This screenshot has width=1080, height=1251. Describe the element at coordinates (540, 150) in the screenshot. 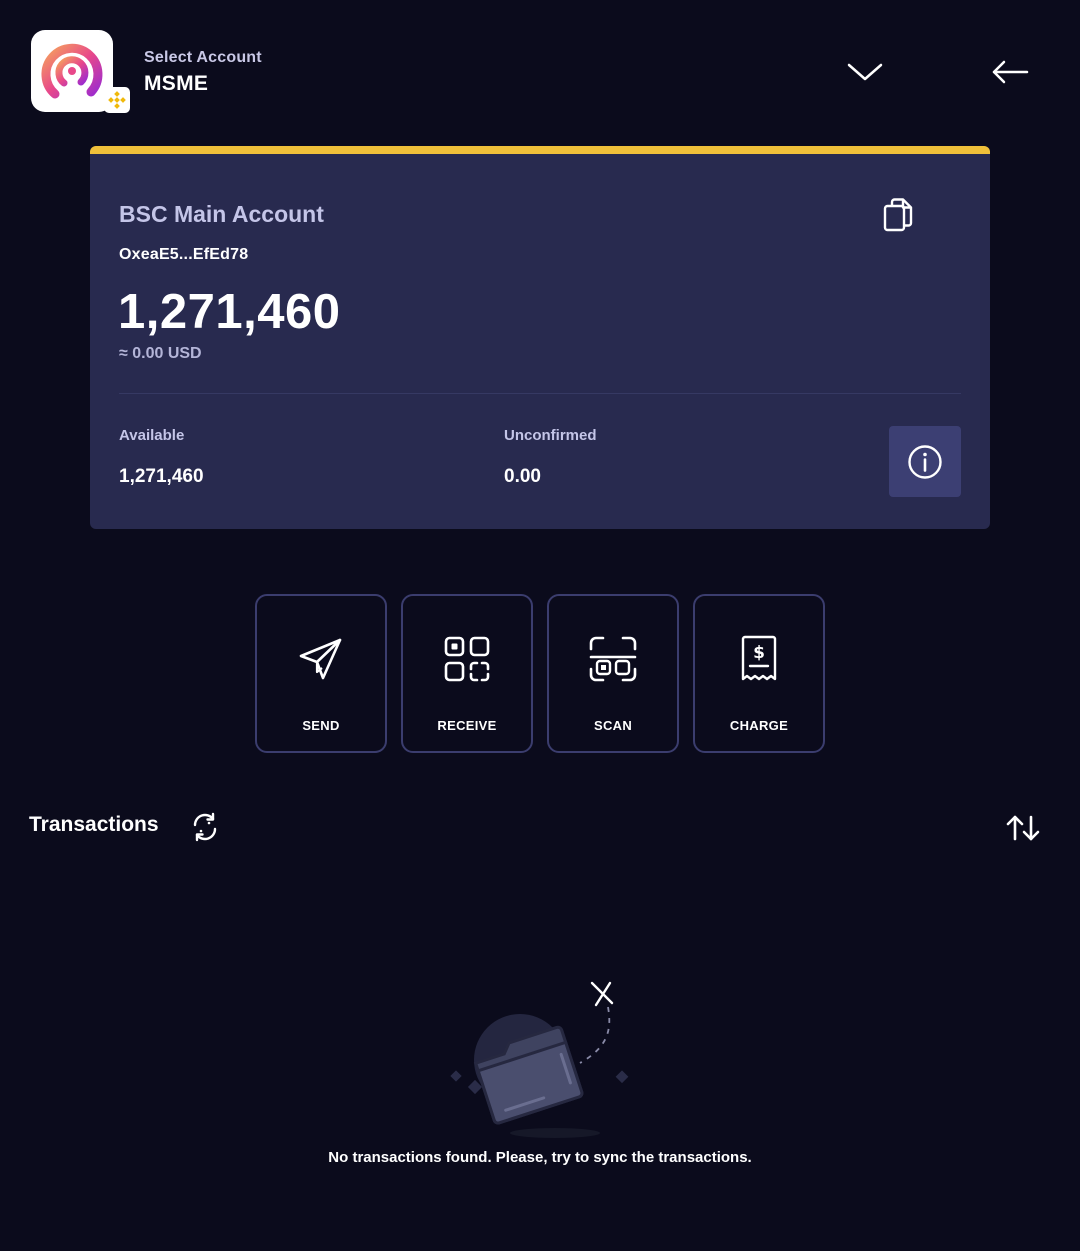

I see `card-accent-bar` at that location.